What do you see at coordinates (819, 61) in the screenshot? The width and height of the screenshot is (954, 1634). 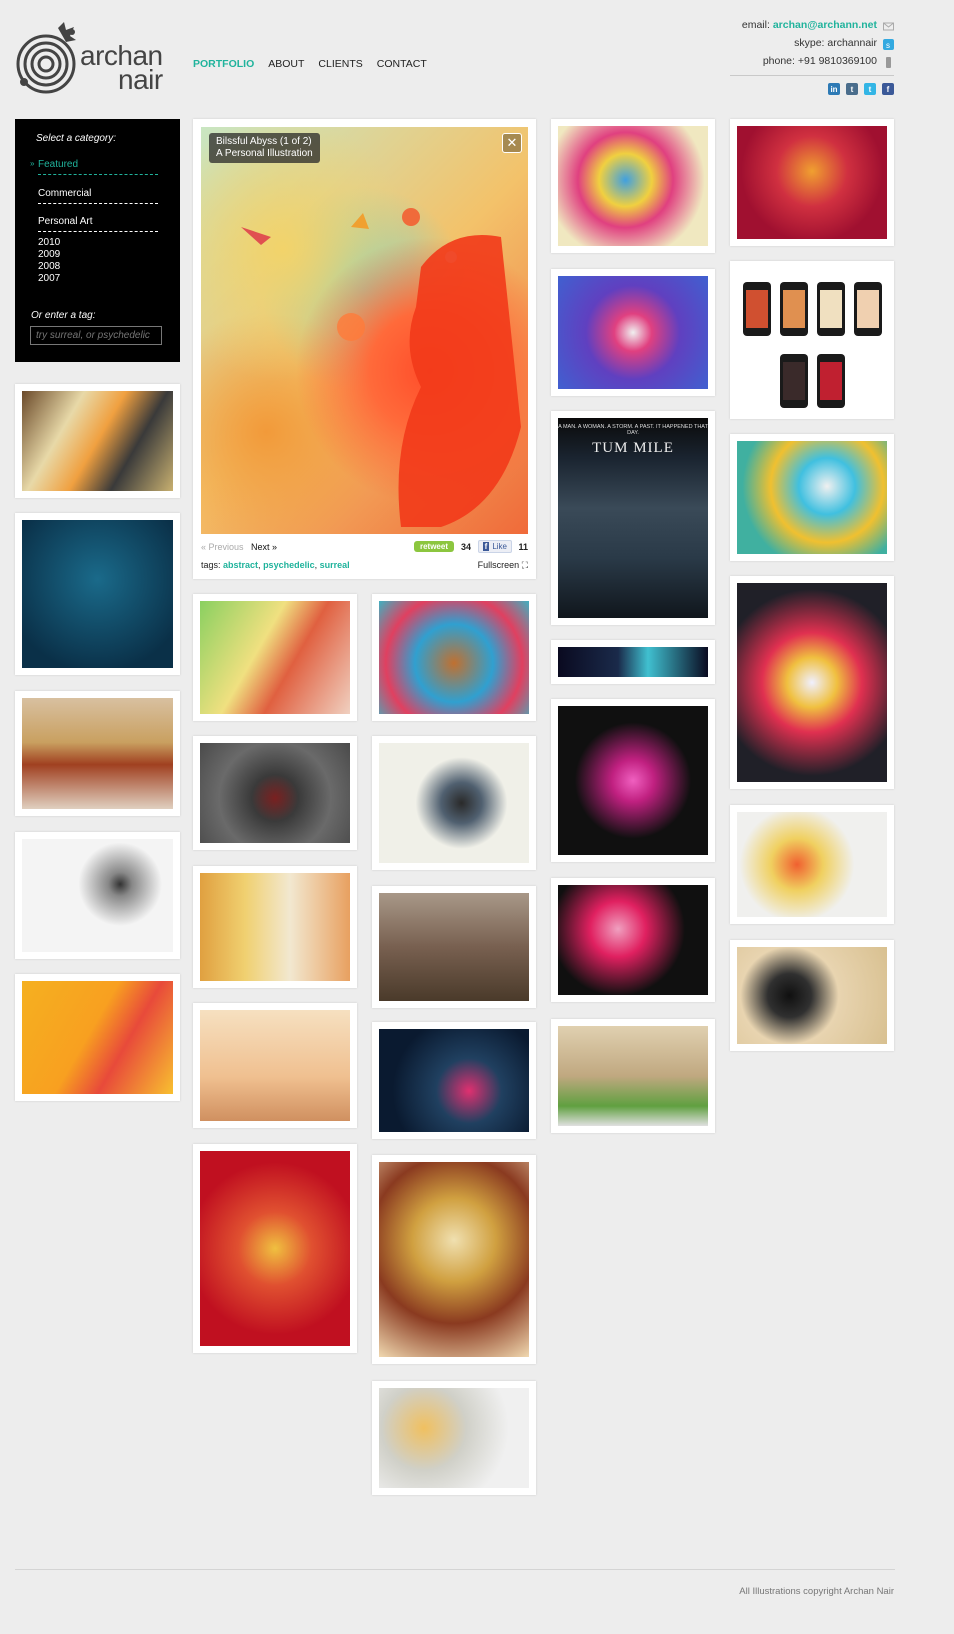 I see `phone-text: phone: +91 9810369100` at bounding box center [819, 61].